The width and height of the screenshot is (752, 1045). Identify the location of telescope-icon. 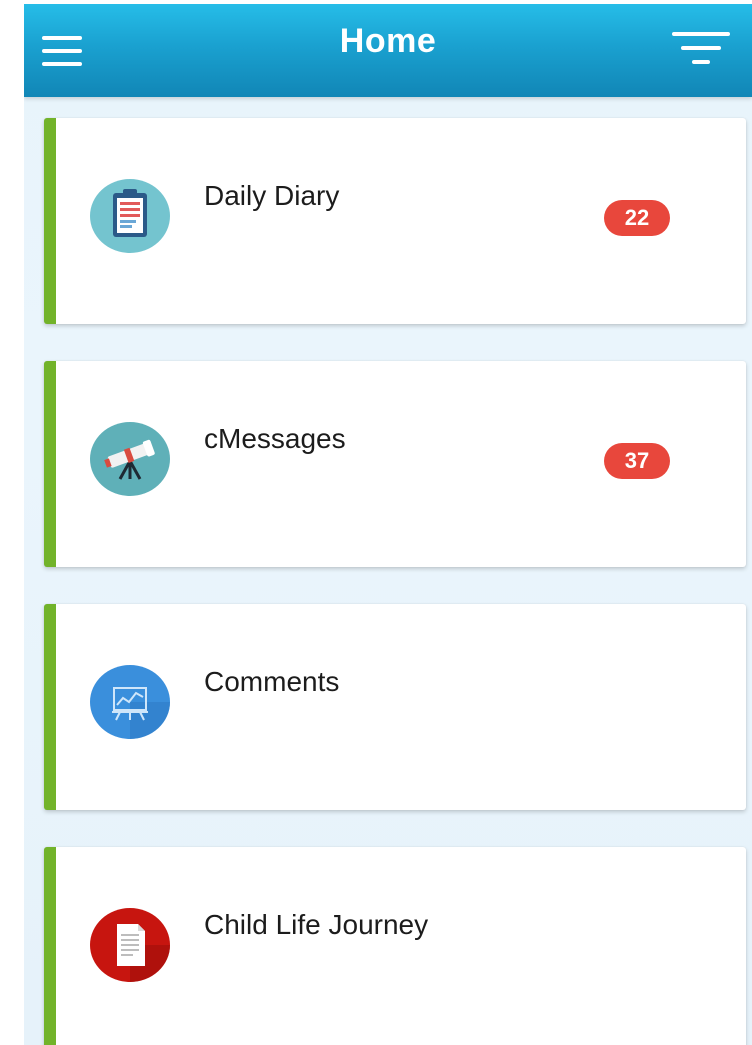
(130, 459).